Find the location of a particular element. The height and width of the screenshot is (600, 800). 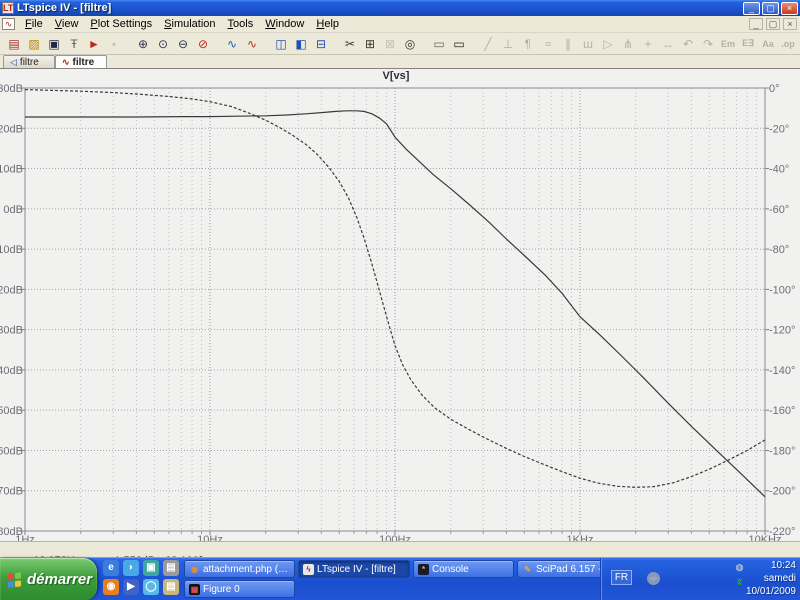

y-left-label: -70dB is located at coordinates (11, 492).